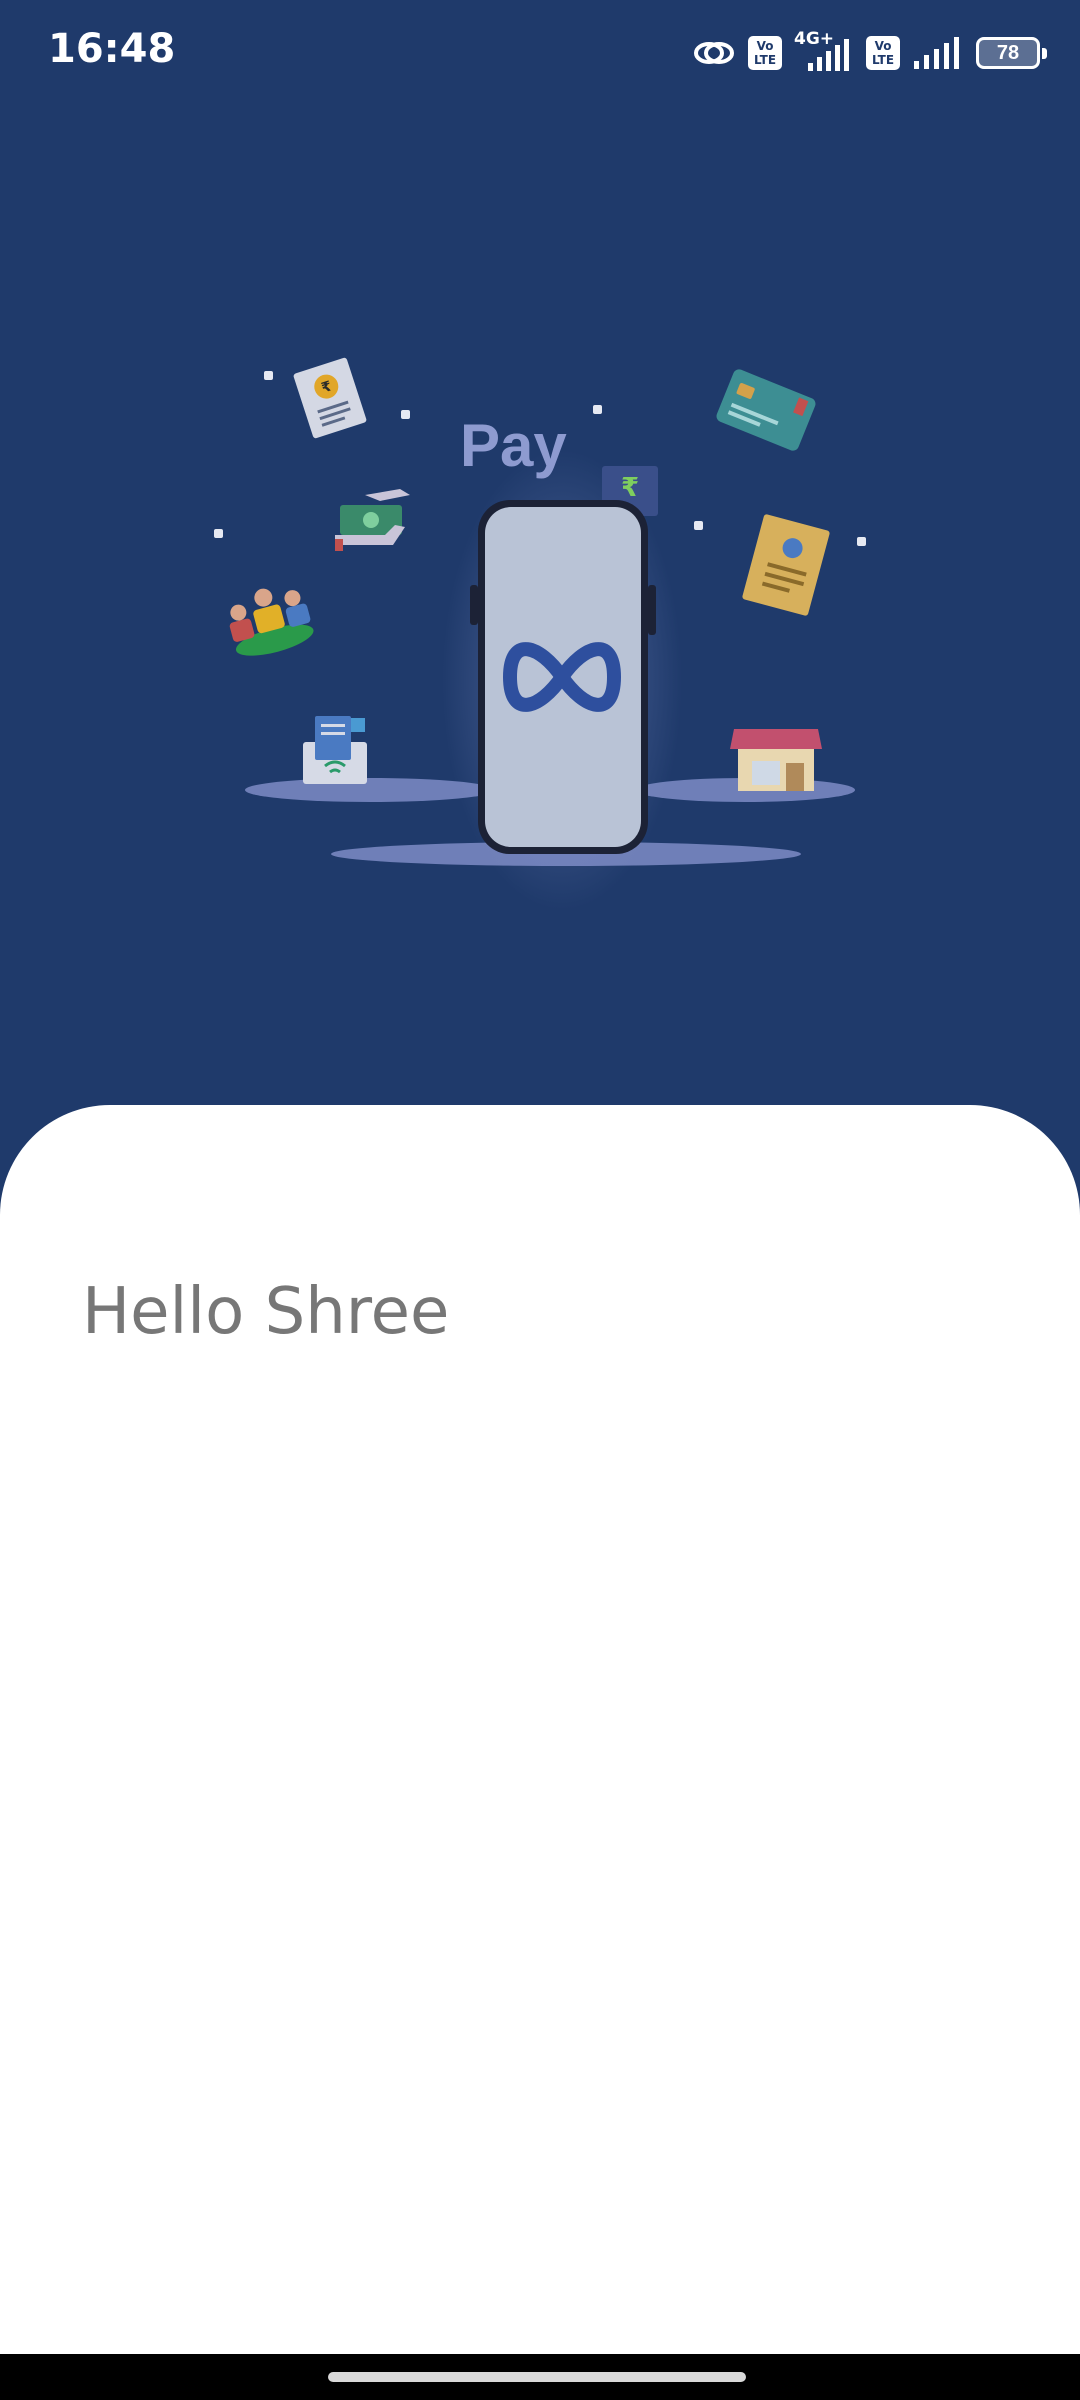 The height and width of the screenshot is (2400, 1080). Describe the element at coordinates (563, 677) in the screenshot. I see `phone-illustration` at that location.